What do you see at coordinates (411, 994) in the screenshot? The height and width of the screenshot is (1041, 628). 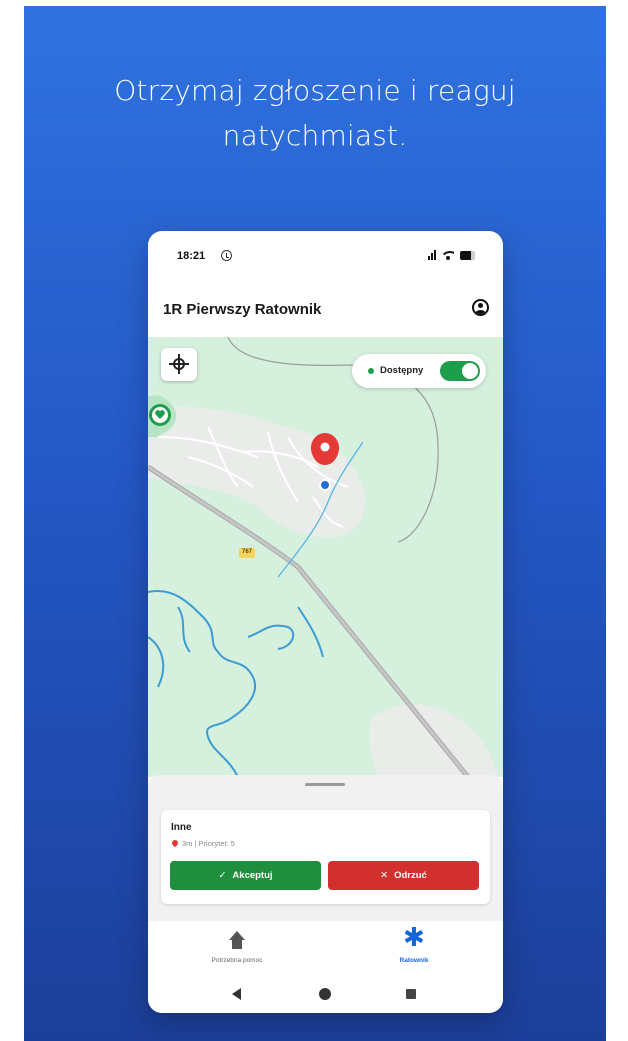 I see `recents-icon` at bounding box center [411, 994].